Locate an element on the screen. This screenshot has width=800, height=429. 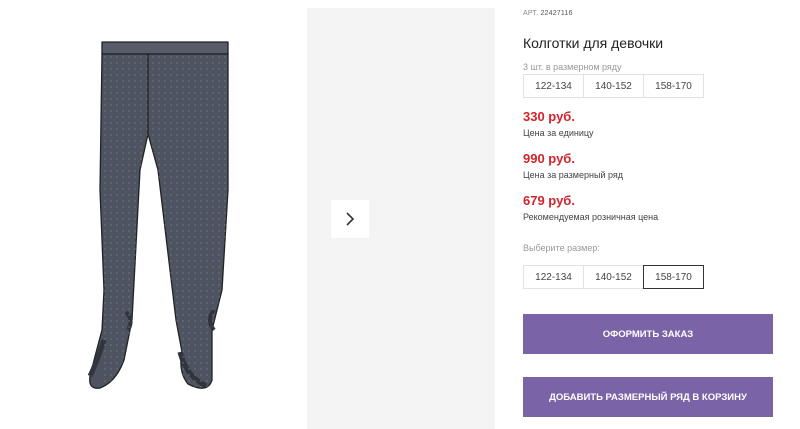
next-image-button is located at coordinates (350, 219).